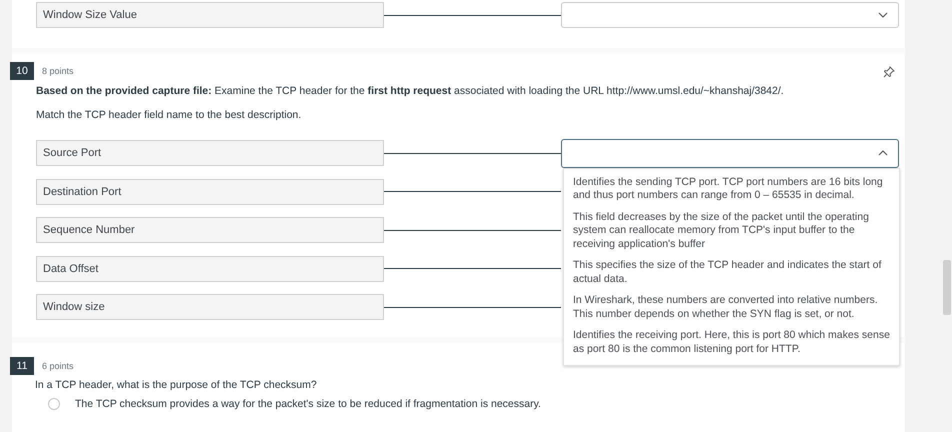 This screenshot has width=952, height=432. What do you see at coordinates (883, 153) in the screenshot?
I see `chevron-up-icon` at bounding box center [883, 153].